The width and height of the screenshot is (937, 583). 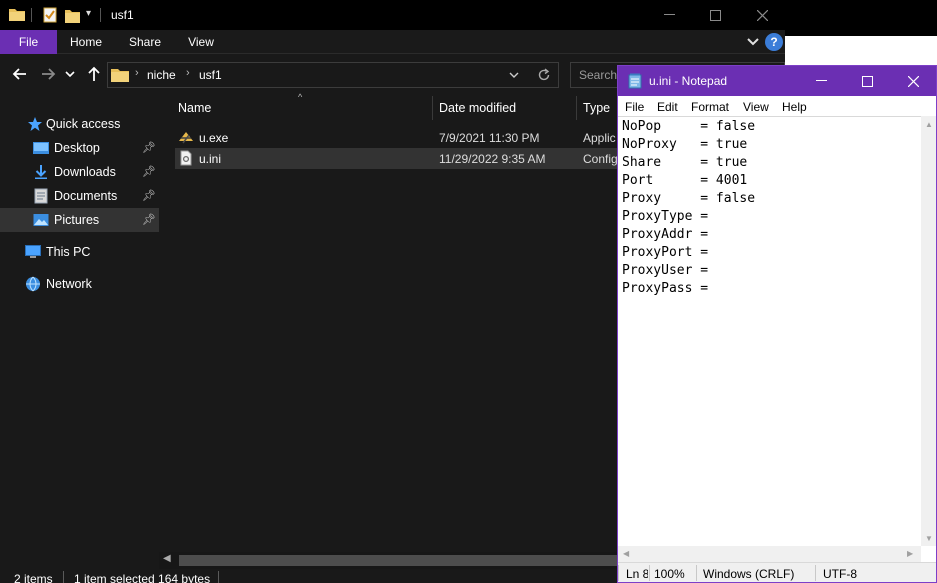 What do you see at coordinates (688, 81) in the screenshot?
I see `notepad-window-title: u.ini - Notepad` at bounding box center [688, 81].